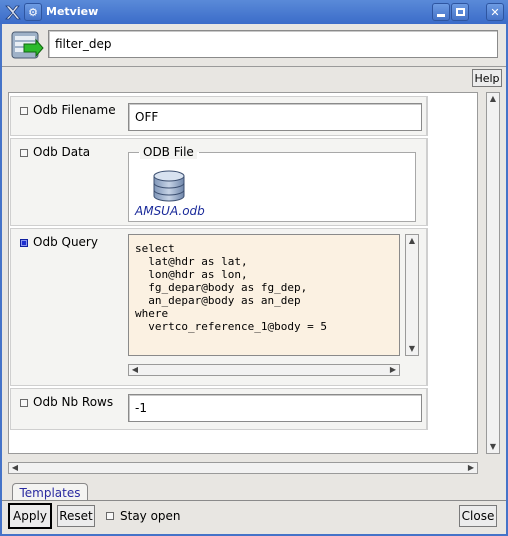 The width and height of the screenshot is (508, 536). What do you see at coordinates (254, 66) in the screenshot?
I see `header-divider` at bounding box center [254, 66].